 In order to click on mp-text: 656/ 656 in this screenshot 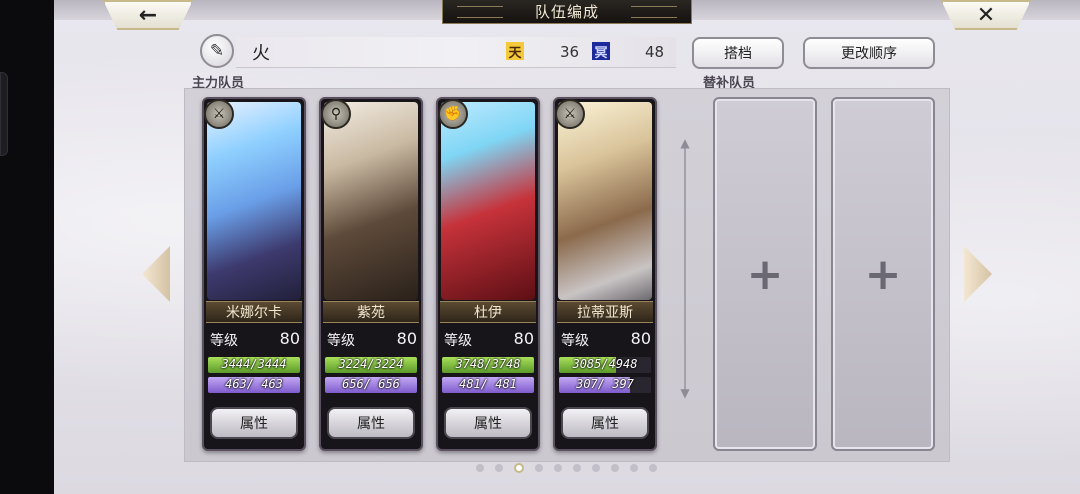, I will do `click(371, 384)`.